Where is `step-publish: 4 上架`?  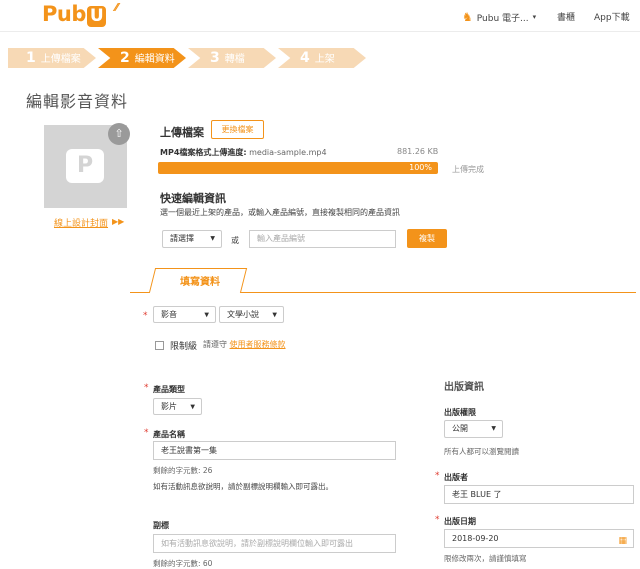
step-publish: 4 上架 is located at coordinates (322, 58).